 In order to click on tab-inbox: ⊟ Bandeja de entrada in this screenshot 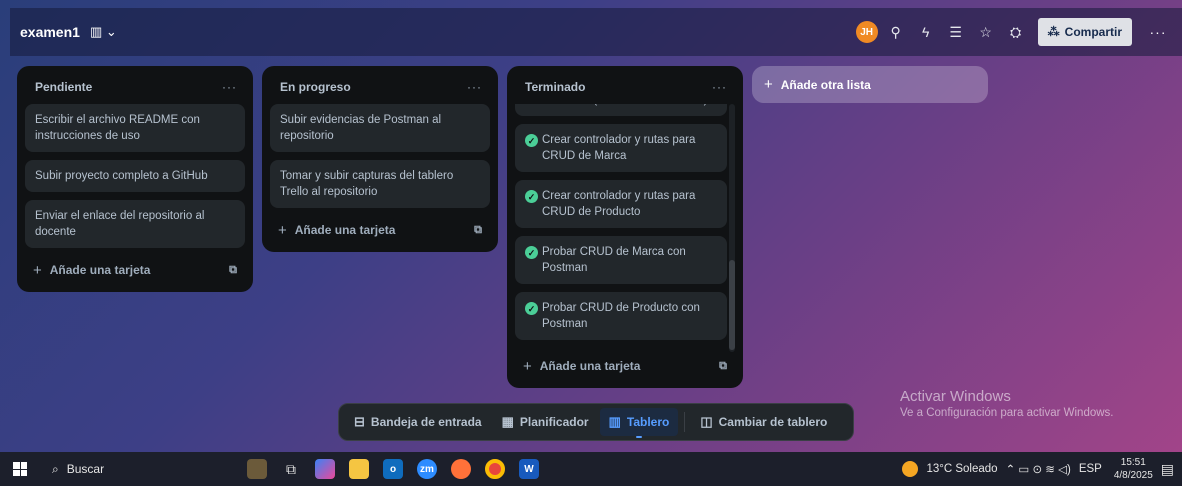, I will do `click(418, 422)`.